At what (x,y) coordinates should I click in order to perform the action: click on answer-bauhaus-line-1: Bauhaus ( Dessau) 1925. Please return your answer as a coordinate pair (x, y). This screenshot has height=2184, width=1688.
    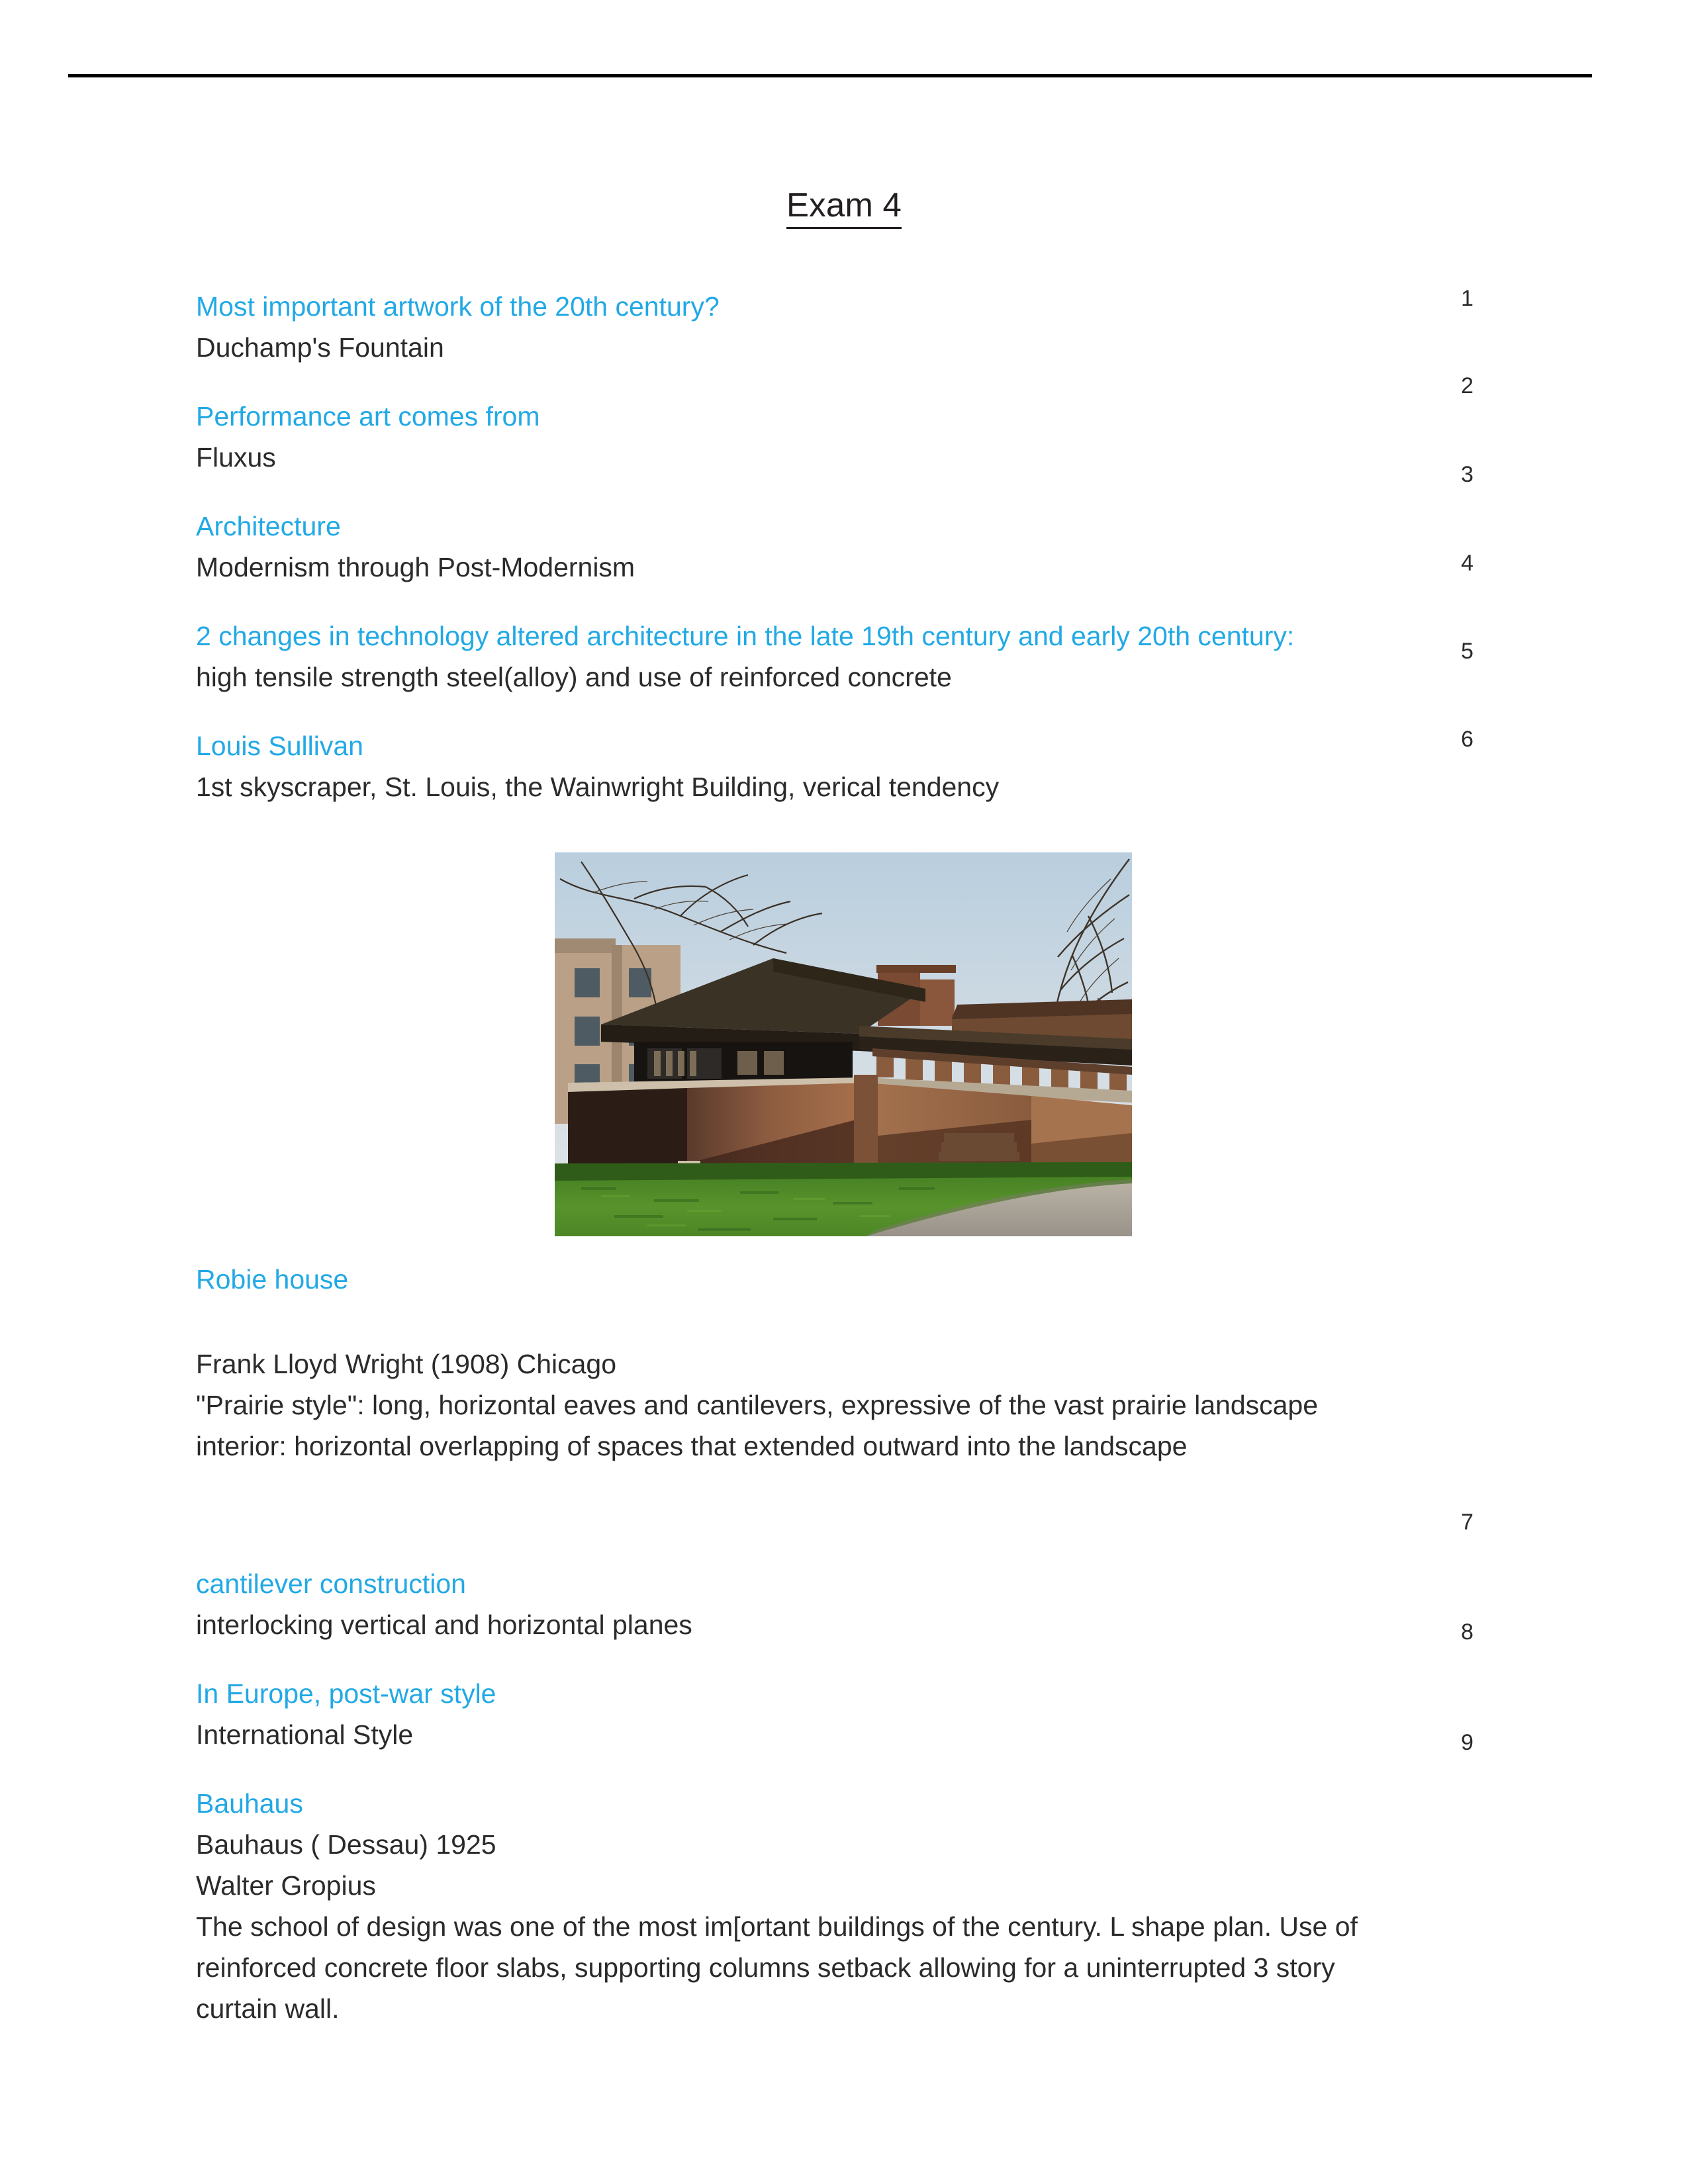
    Looking at the image, I should click on (346, 1844).